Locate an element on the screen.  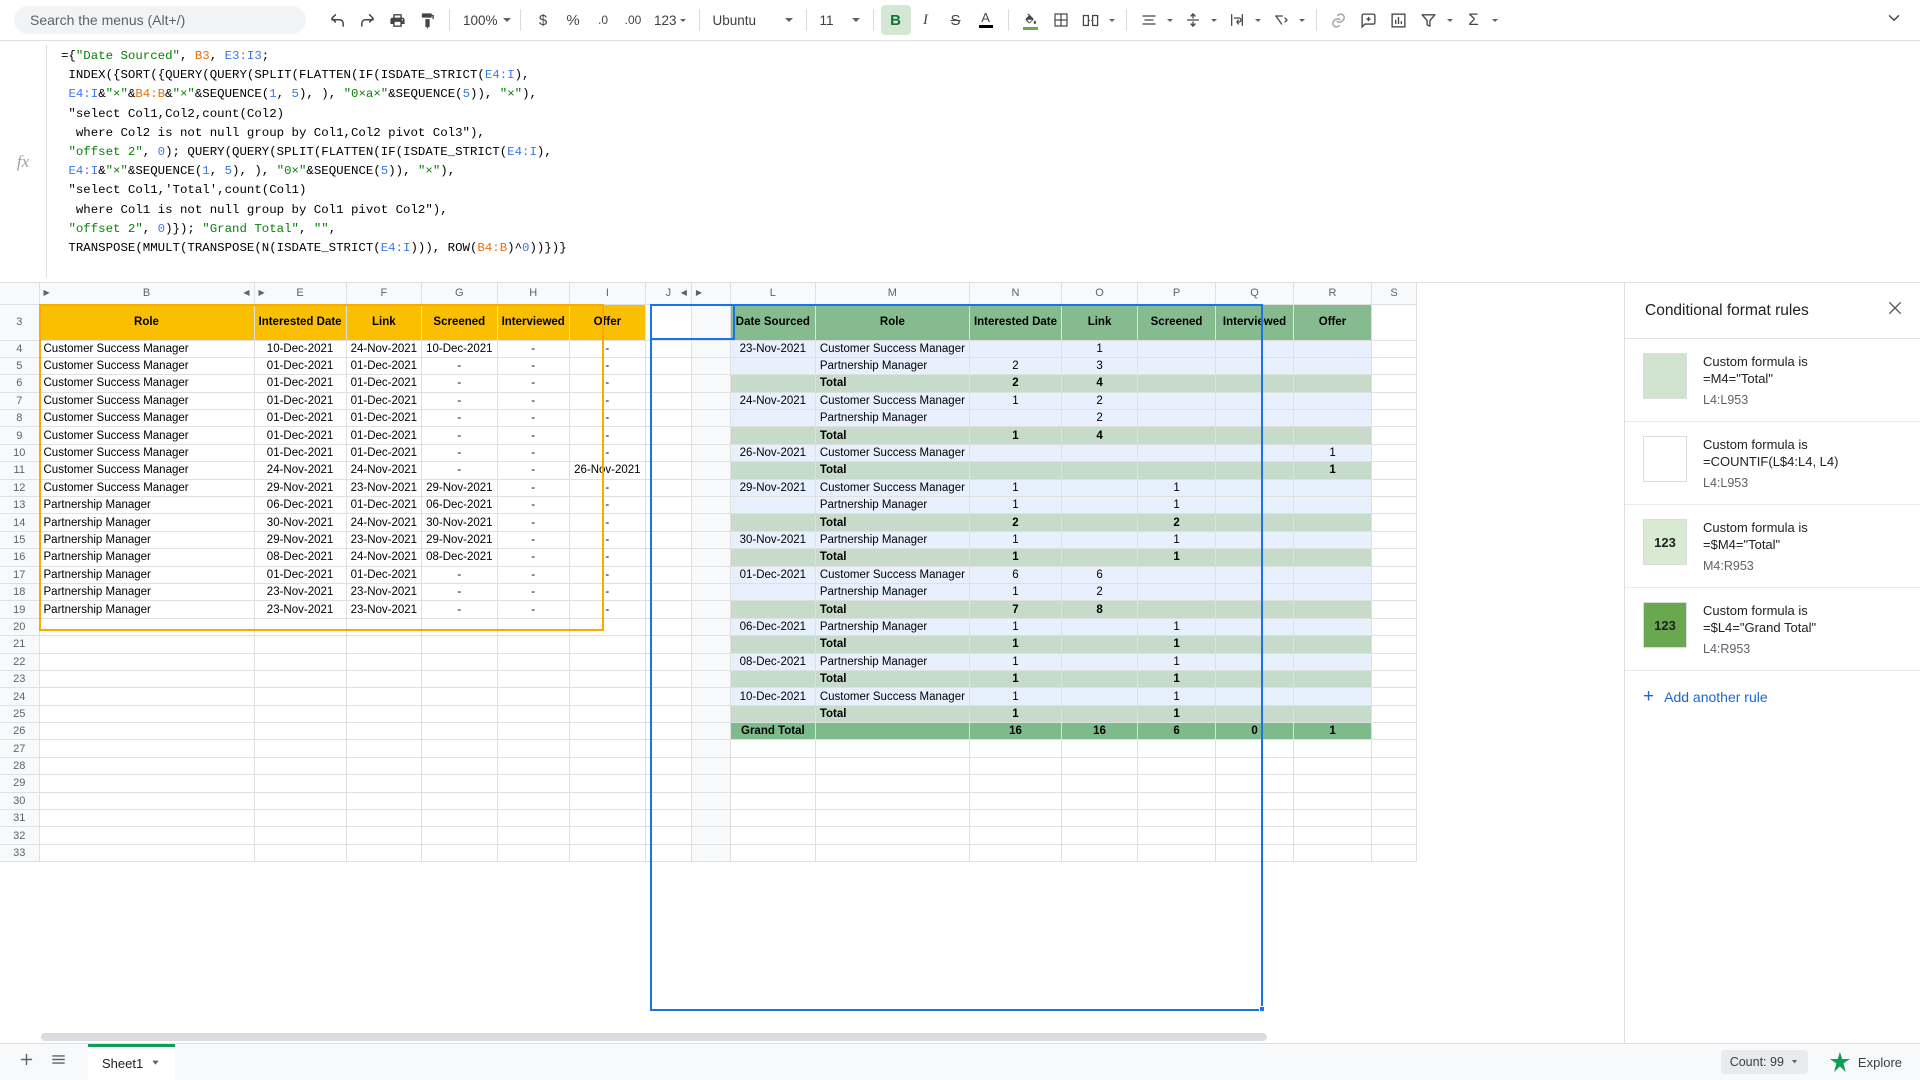
horizontal-align-button is located at coordinates (1149, 20).